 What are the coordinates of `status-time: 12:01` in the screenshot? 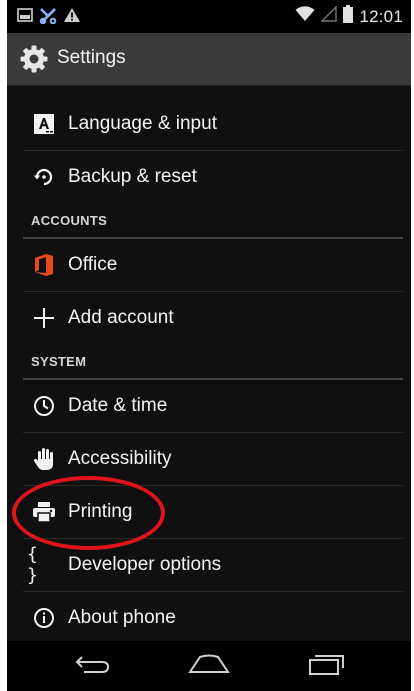 It's located at (381, 16).